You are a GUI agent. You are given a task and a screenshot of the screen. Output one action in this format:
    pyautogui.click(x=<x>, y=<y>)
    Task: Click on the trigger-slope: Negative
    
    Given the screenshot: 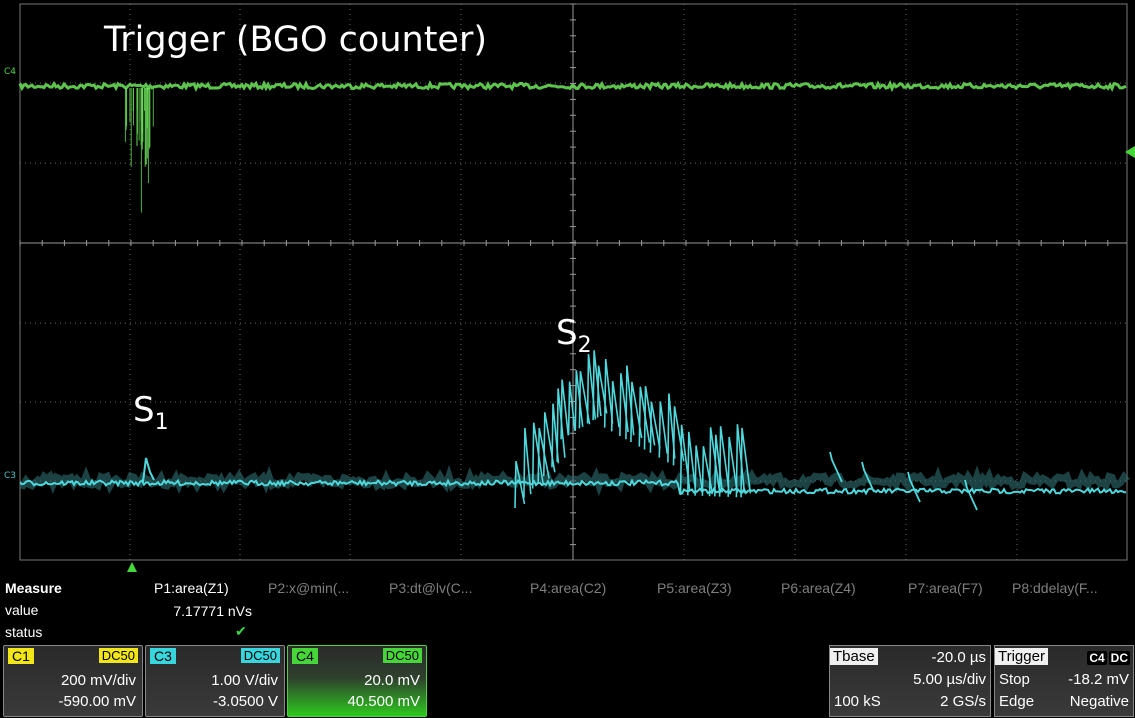 What is the action you would take?
    pyautogui.click(x=1099, y=701)
    